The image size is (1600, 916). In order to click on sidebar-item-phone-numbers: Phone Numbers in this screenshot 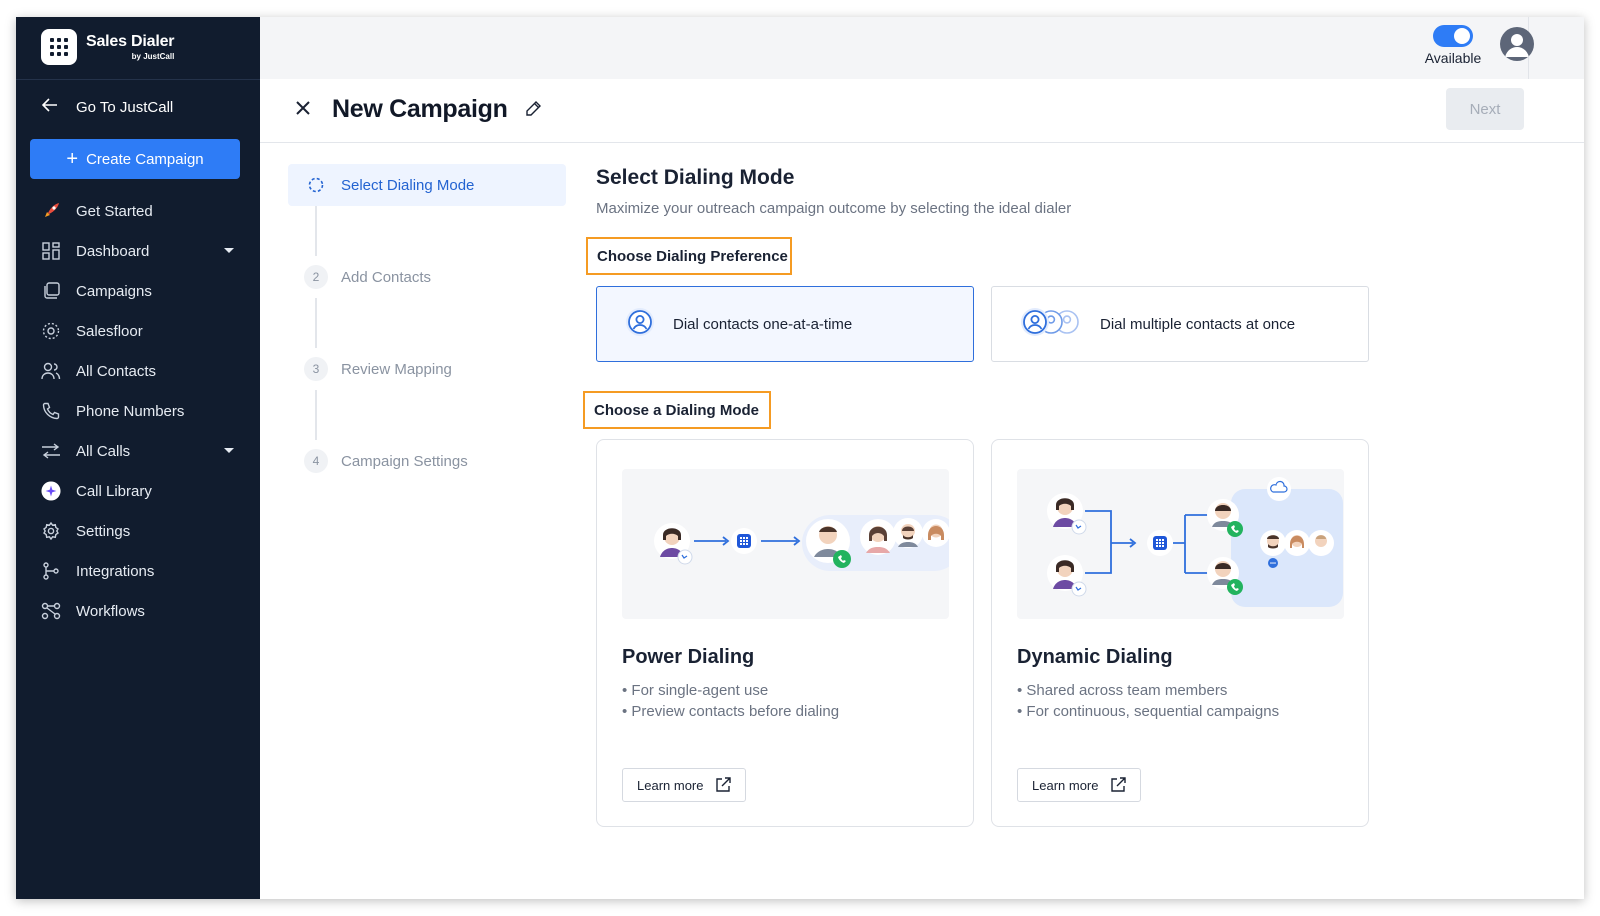, I will do `click(138, 411)`.